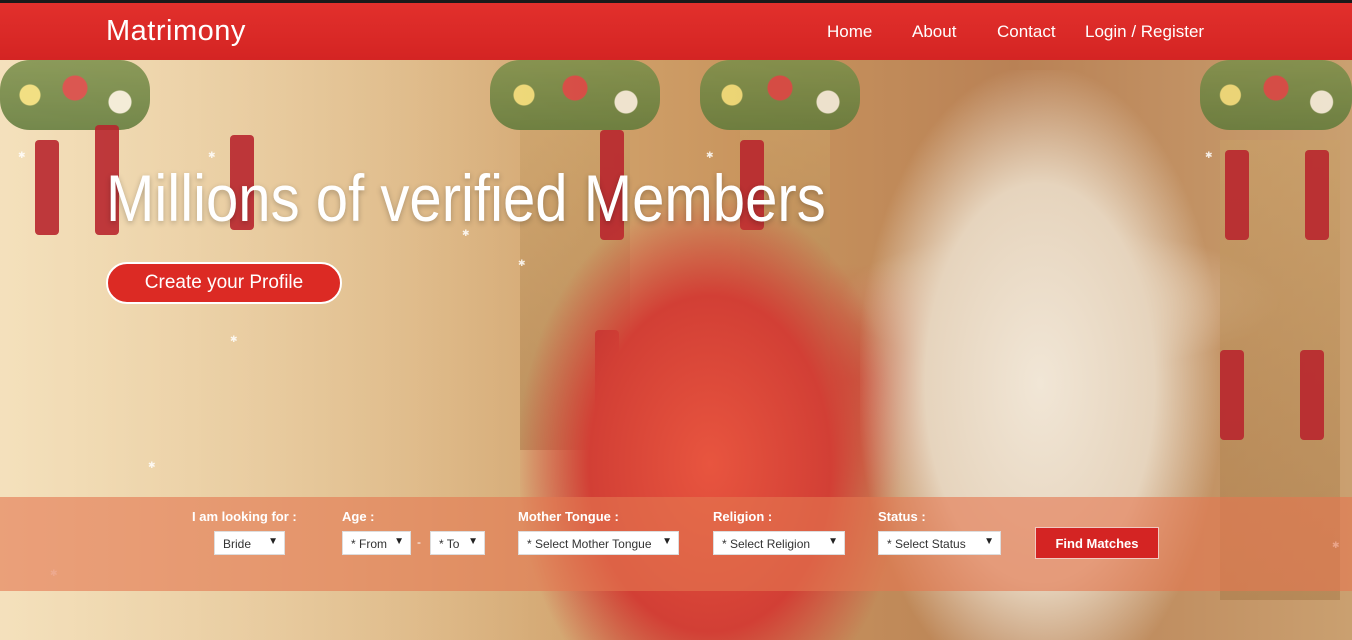  I want to click on age-label: Age :, so click(358, 516).